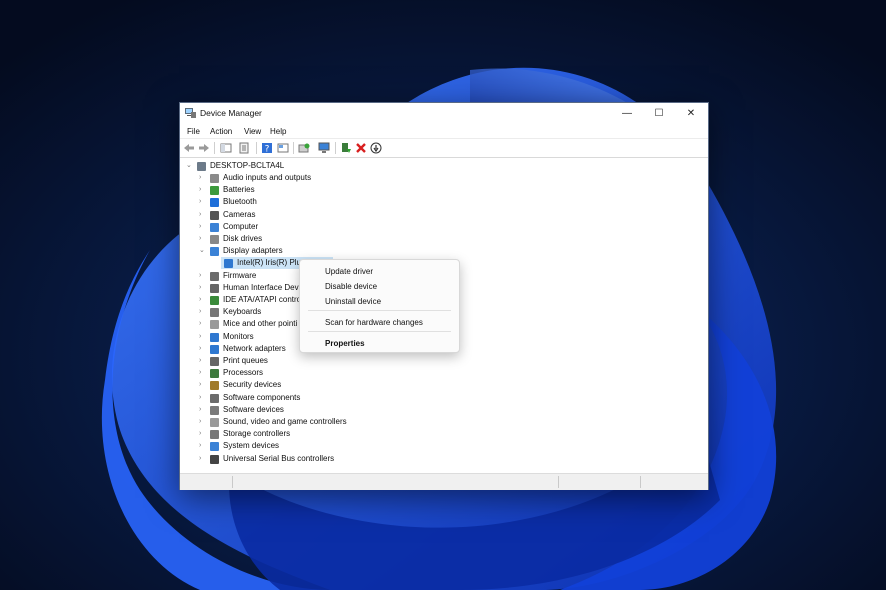 This screenshot has width=886, height=590. Describe the element at coordinates (441, 227) in the screenshot. I see `tree-item-computer: › Computer` at that location.